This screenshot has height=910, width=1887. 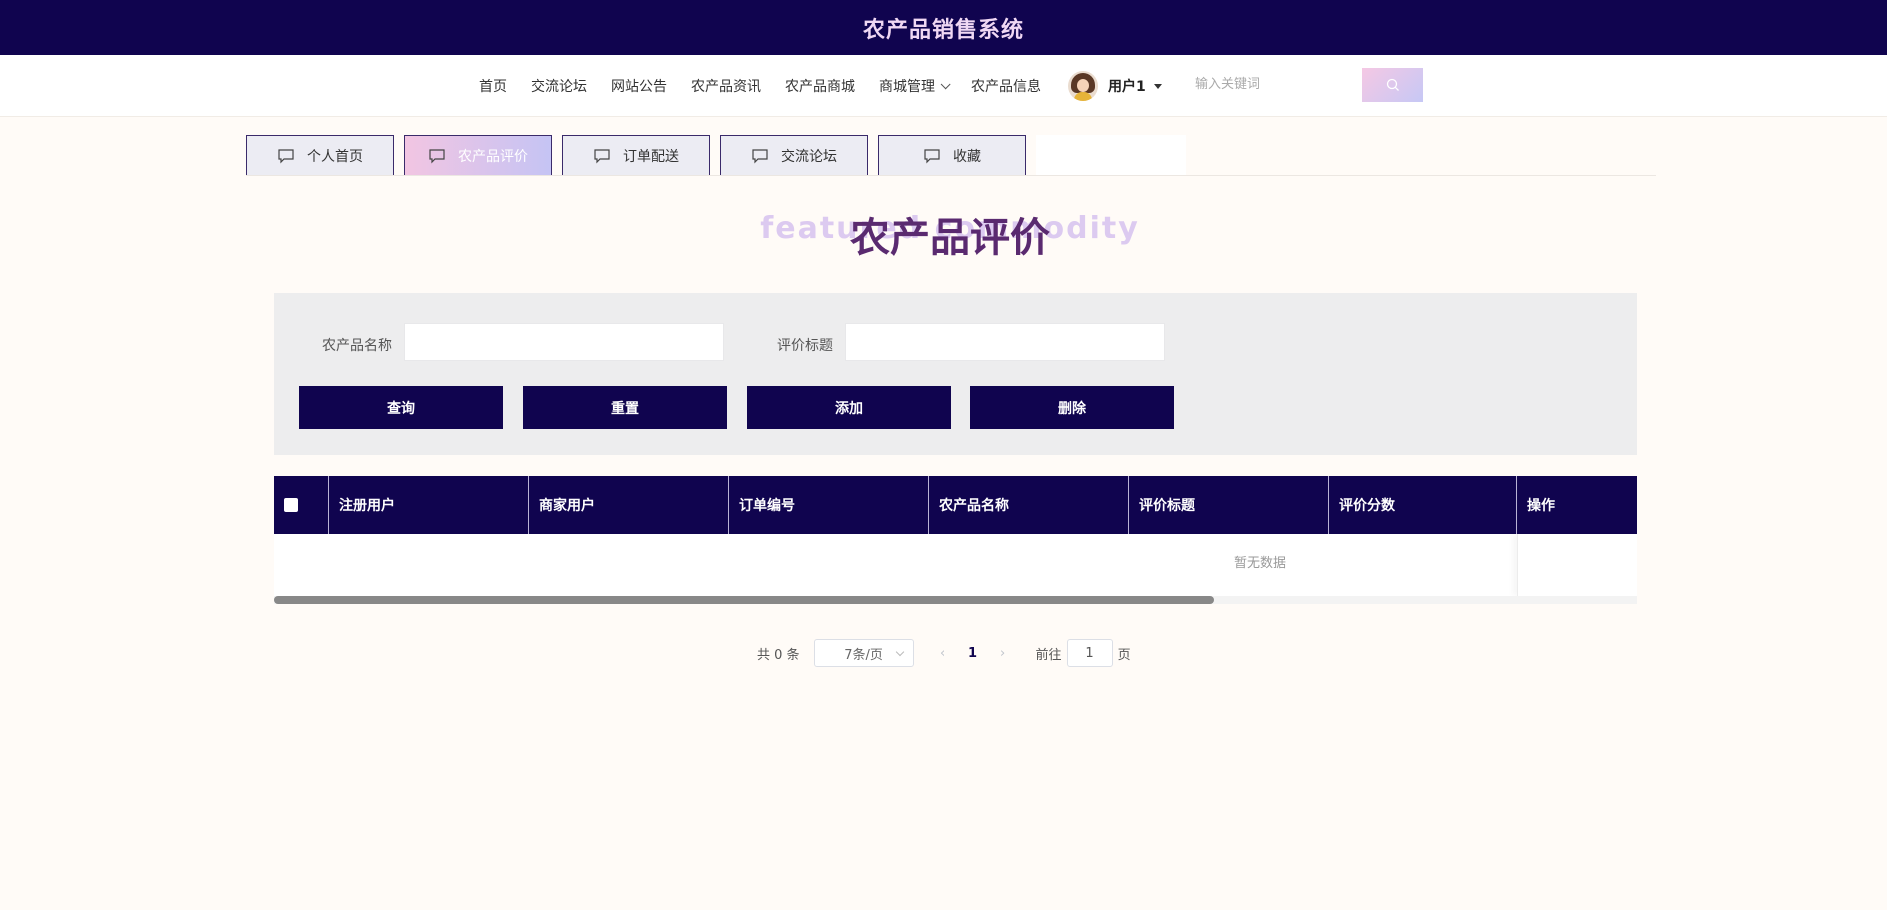 I want to click on column-header: 操作, so click(x=1541, y=506).